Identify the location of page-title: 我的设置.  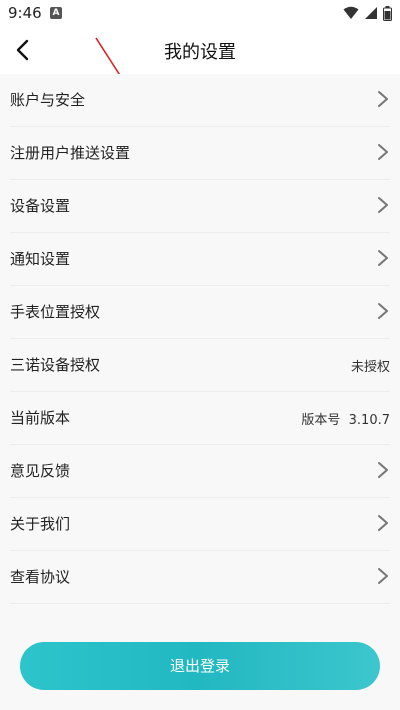
(200, 52).